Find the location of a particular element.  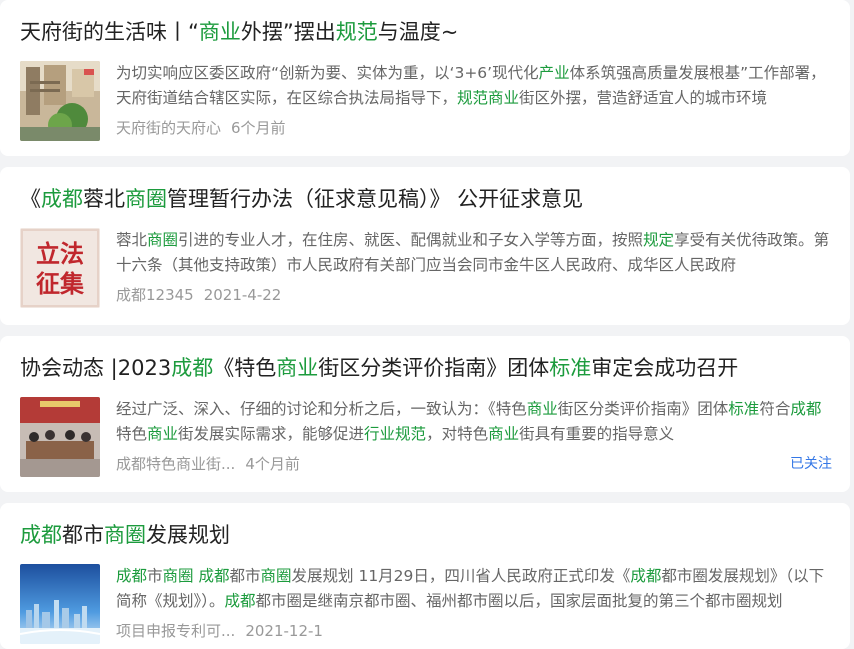

text-segment: 引进的专业人才，在住房、就医、配偶就业和子女入学等方面，按照 is located at coordinates (411, 240).